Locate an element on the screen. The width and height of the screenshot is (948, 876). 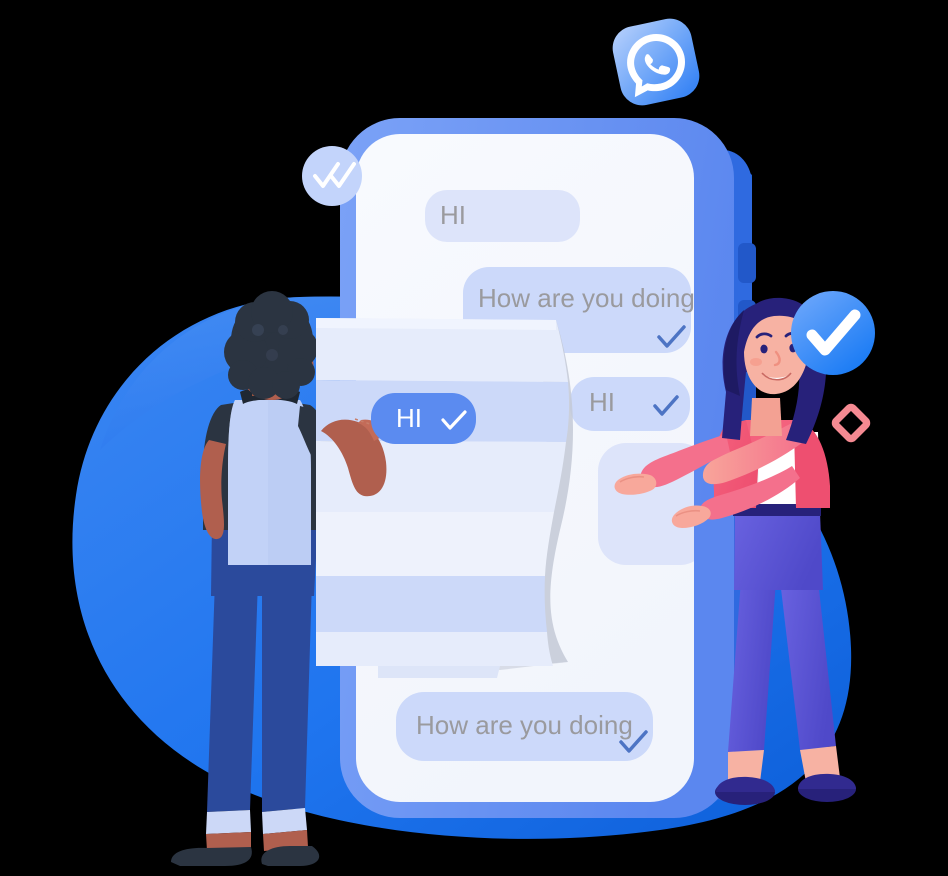
eye-left is located at coordinates (764, 349).